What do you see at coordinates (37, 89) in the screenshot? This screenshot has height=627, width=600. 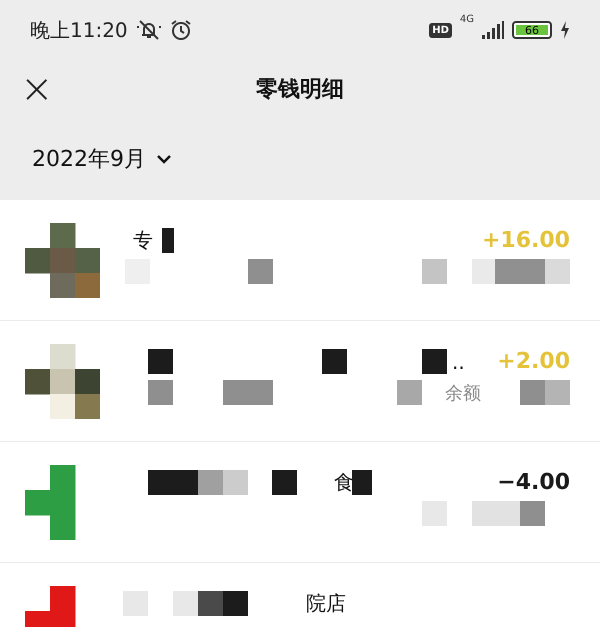 I see `close-button: ×` at bounding box center [37, 89].